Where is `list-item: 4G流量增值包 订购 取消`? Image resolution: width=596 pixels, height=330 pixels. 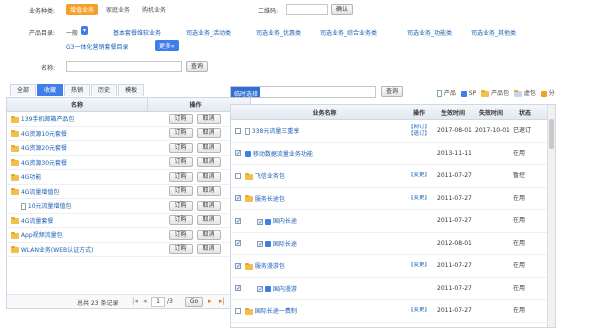 list-item: 4G流量增值包 订购 取消 is located at coordinates (128, 192).